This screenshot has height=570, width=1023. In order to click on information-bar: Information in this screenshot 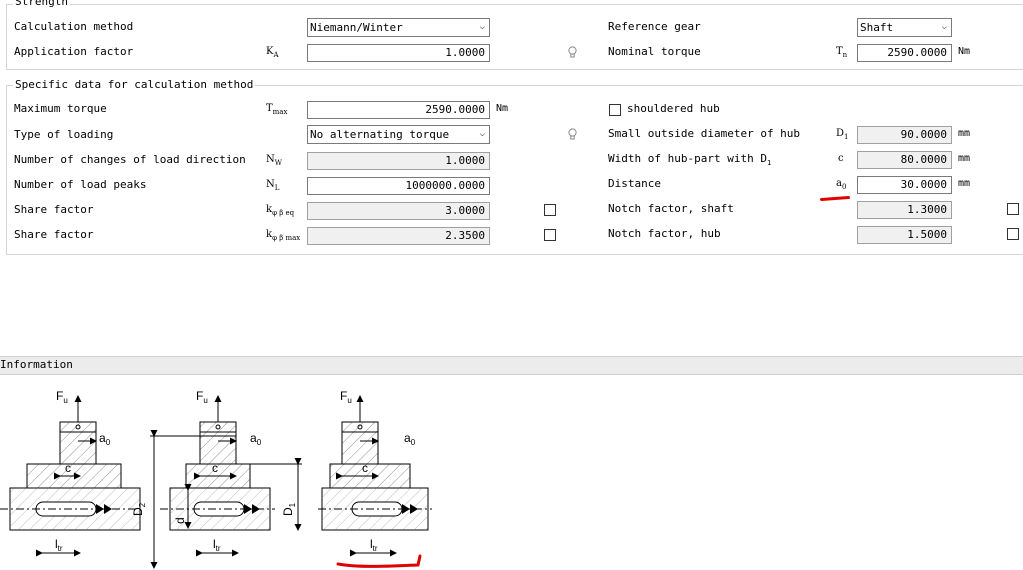, I will do `click(511, 365)`.